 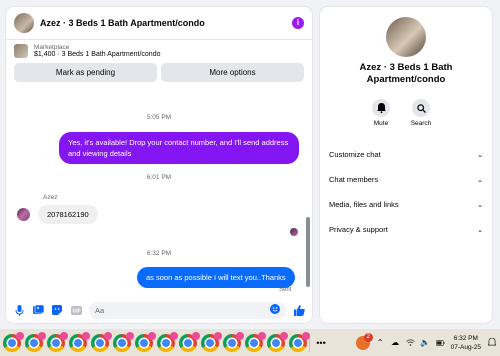 What do you see at coordinates (52, 47) in the screenshot?
I see `marketplace-label: Marketplace` at bounding box center [52, 47].